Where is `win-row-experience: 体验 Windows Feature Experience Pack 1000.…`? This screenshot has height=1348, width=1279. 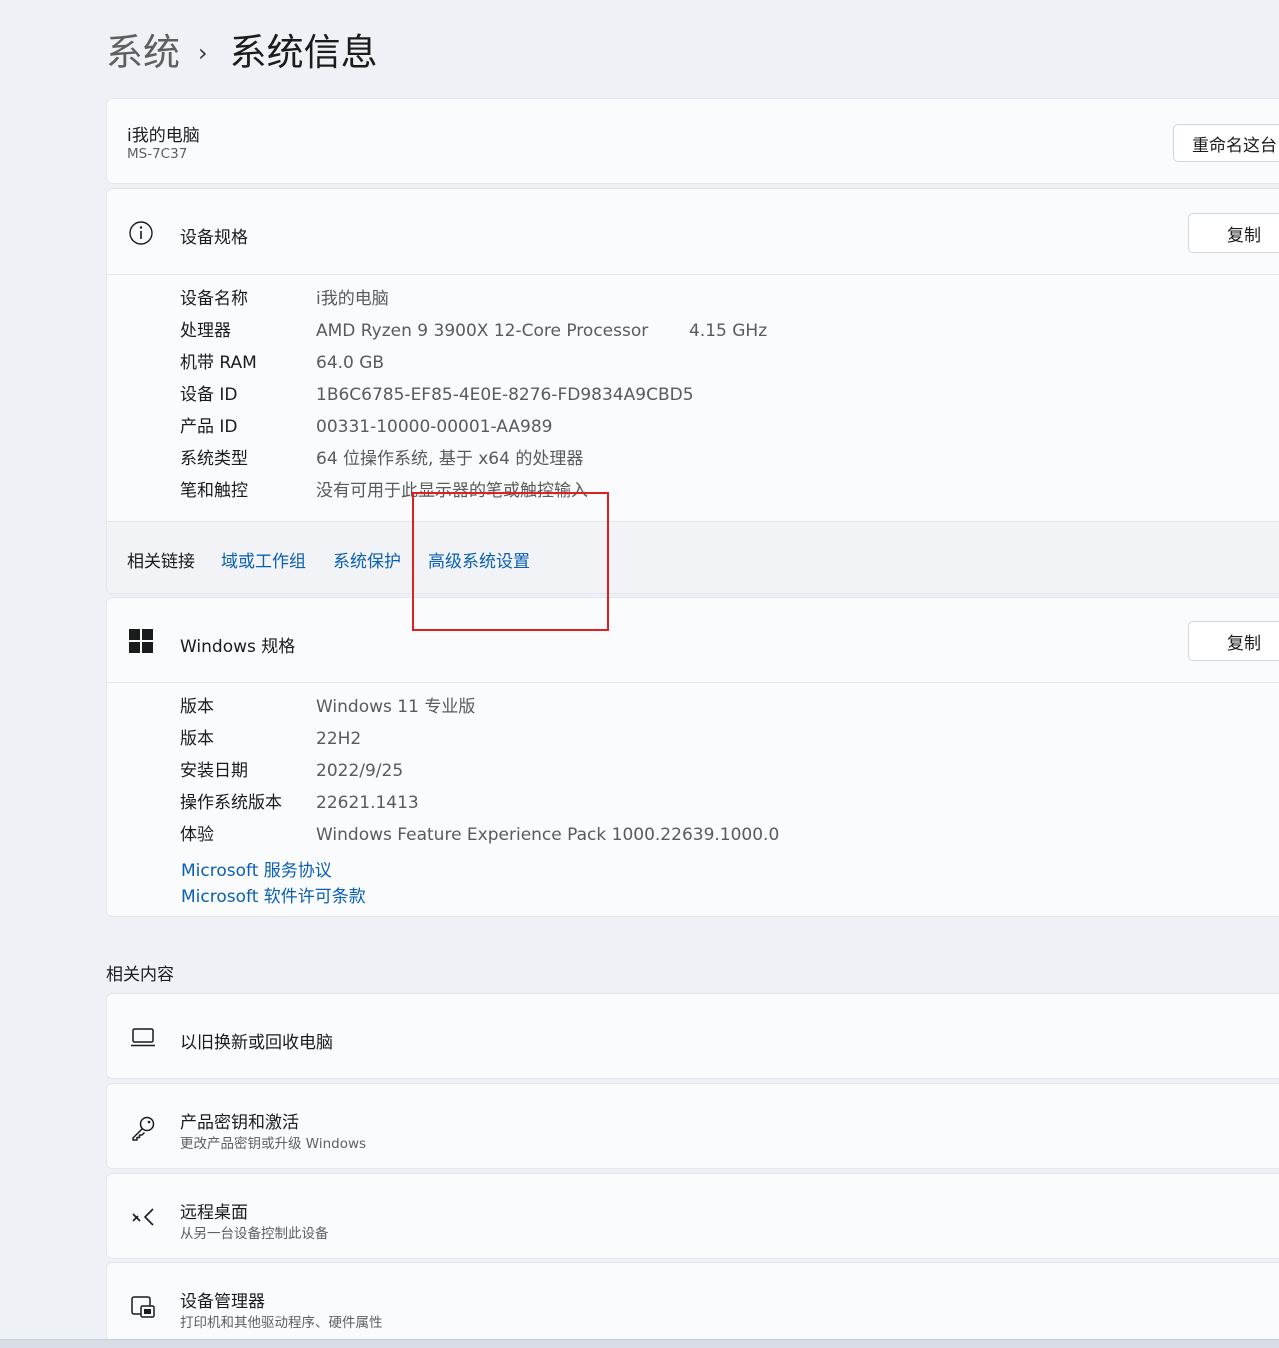 win-row-experience: 体验 Windows Feature Experience Pack 1000.… is located at coordinates (479, 835).